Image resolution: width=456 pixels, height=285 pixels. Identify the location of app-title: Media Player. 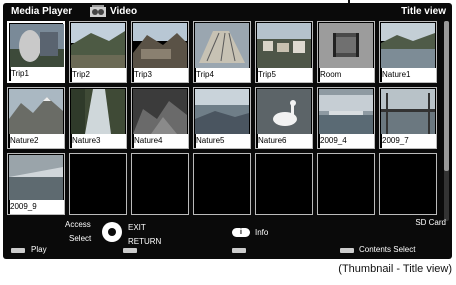
(42, 11).